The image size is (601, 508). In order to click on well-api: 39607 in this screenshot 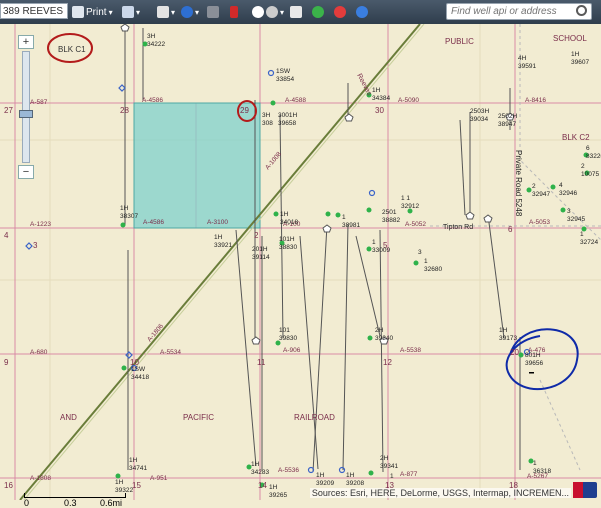, I will do `click(580, 62)`.